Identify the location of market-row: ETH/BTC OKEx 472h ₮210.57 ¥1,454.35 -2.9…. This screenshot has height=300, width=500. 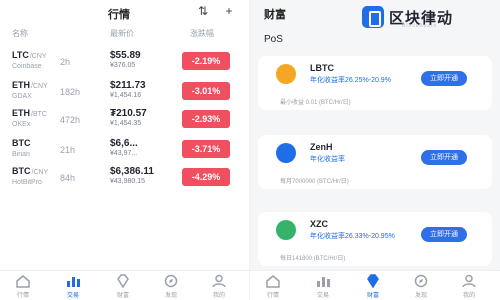
(125, 124).